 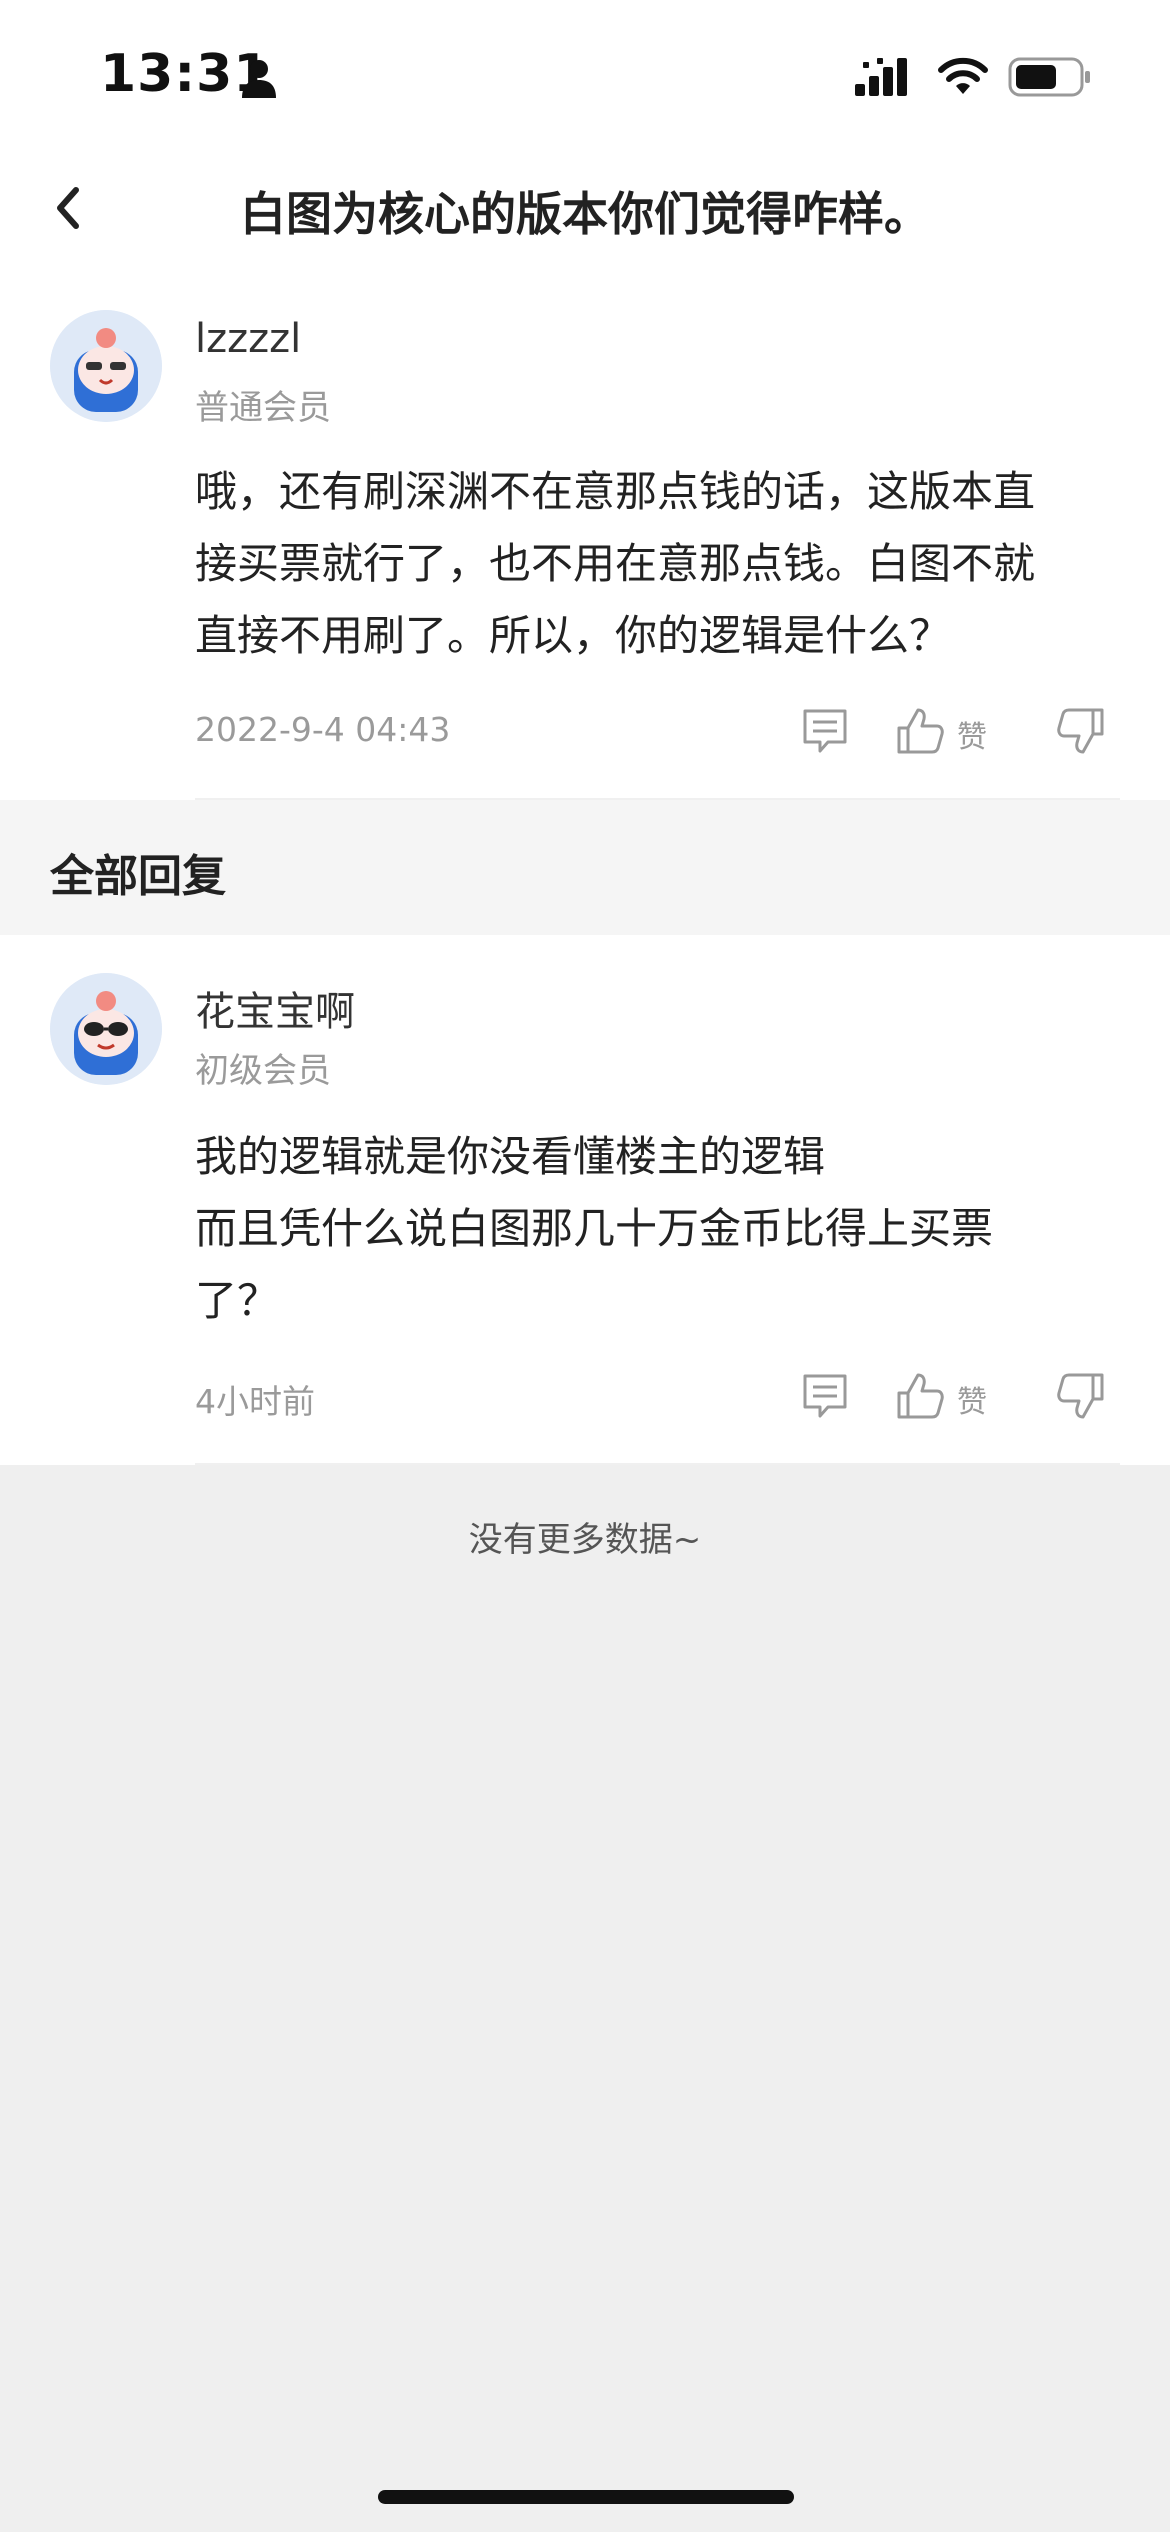 I want to click on person-icon, so click(x=259, y=79).